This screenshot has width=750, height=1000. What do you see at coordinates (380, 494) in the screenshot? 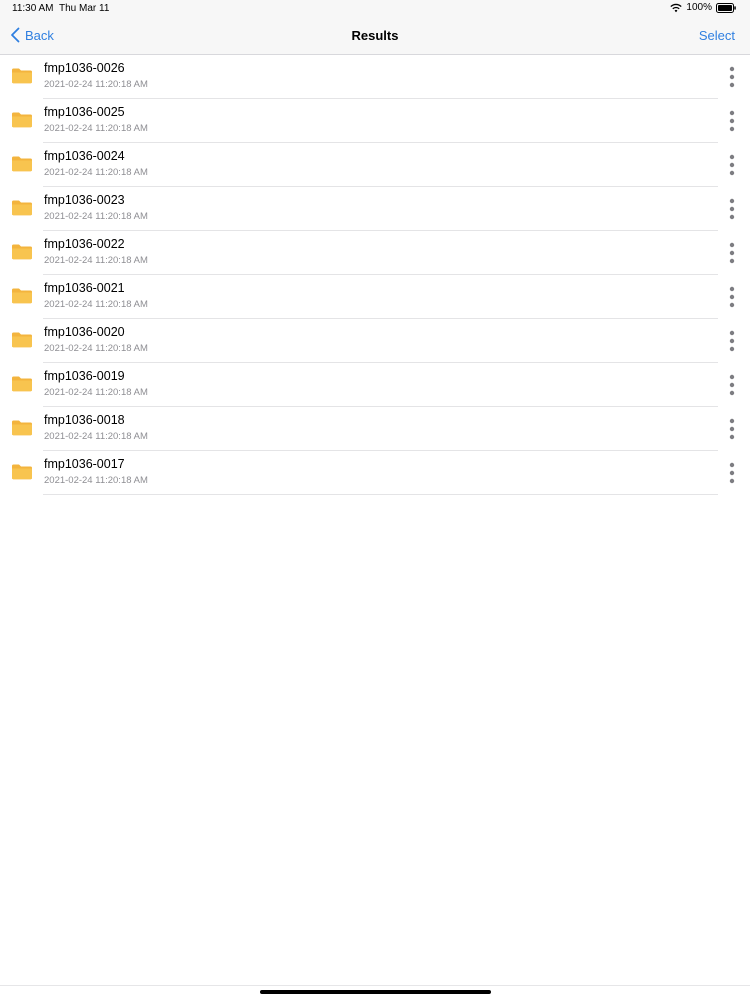
I see `row-divider` at bounding box center [380, 494].